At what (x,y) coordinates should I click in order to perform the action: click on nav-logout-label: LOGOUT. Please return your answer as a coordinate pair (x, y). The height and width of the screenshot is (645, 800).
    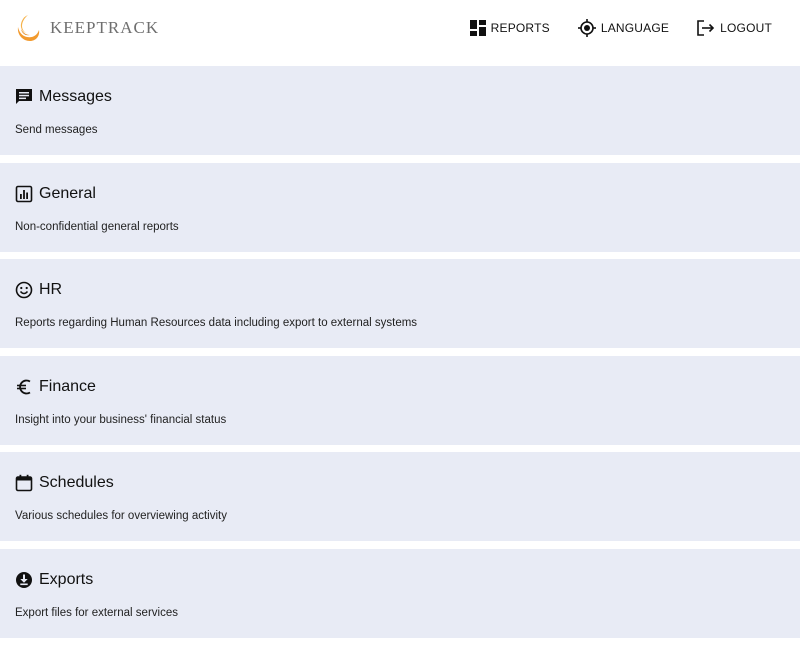
    Looking at the image, I should click on (746, 28).